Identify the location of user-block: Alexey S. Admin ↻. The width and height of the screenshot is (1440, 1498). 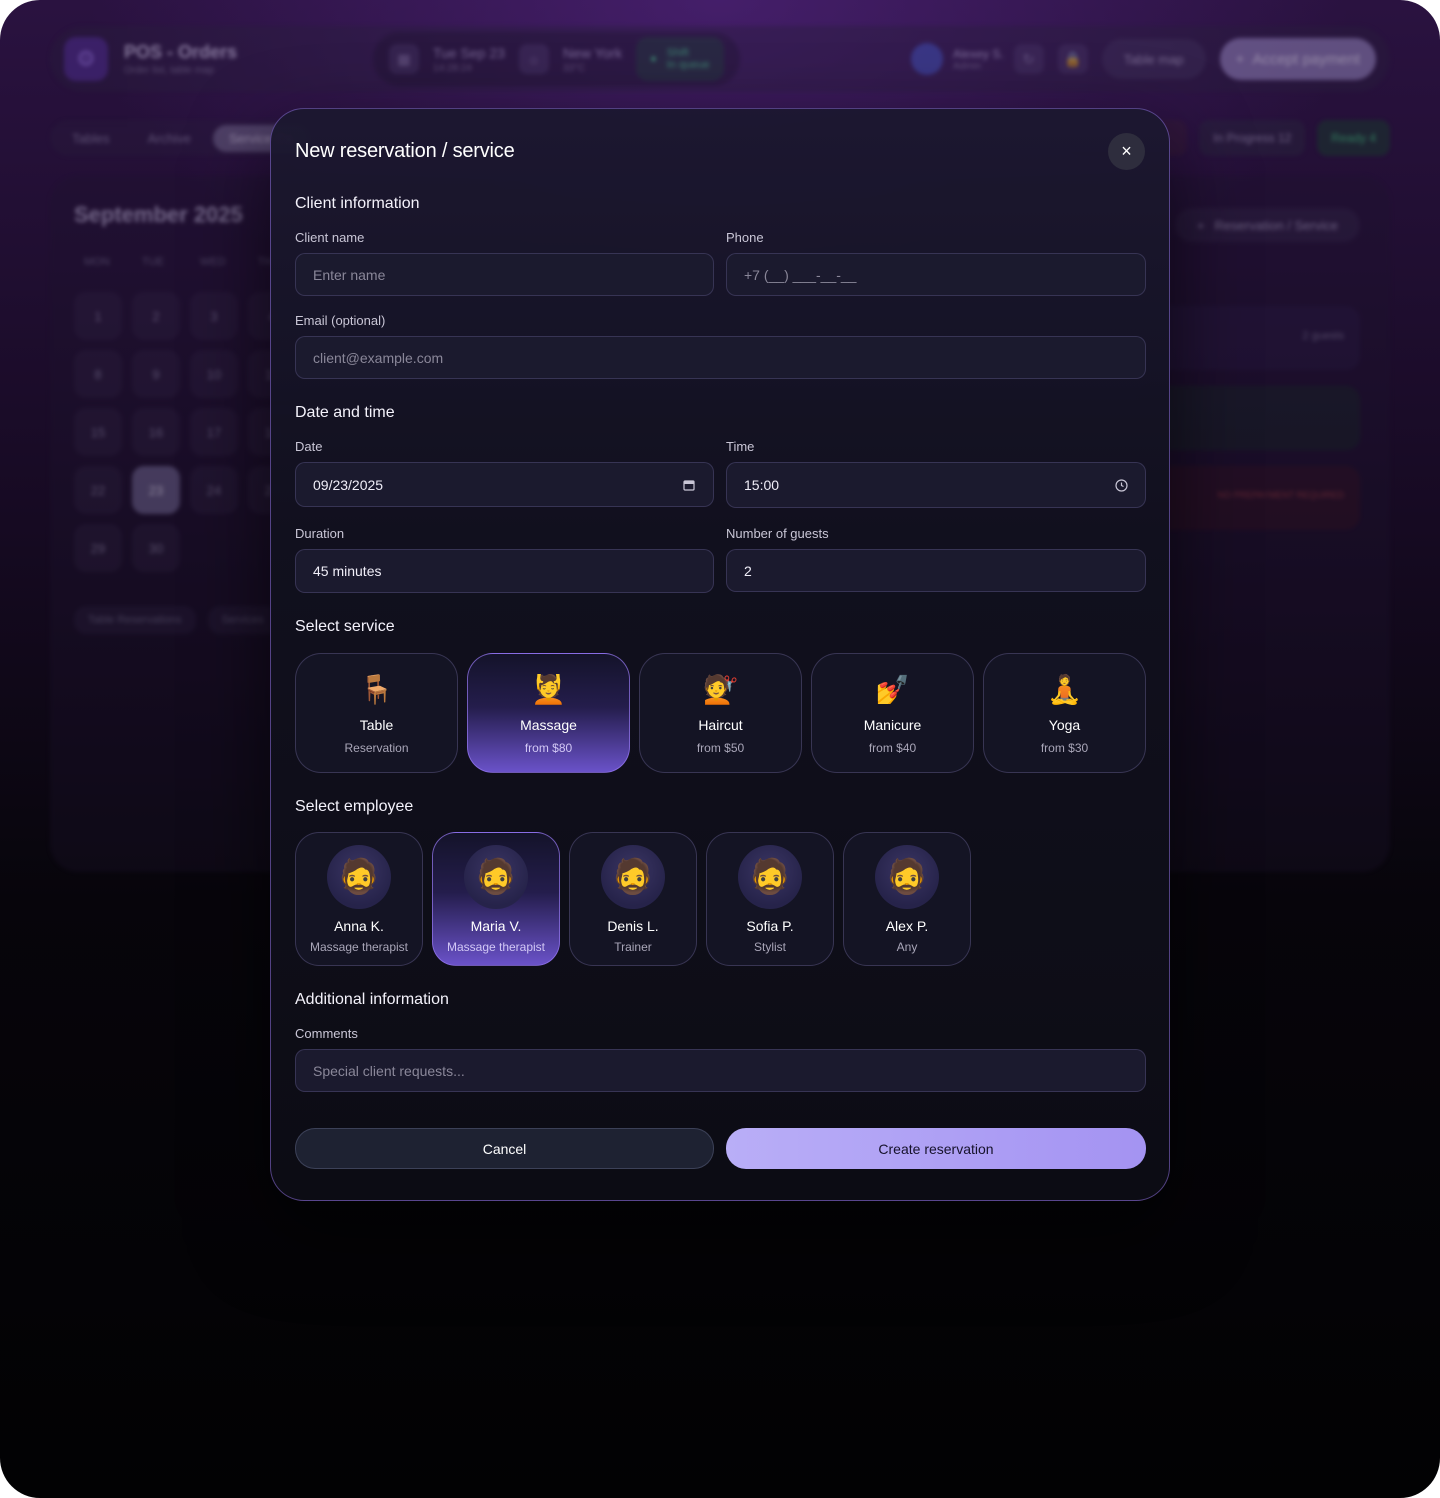
(977, 59).